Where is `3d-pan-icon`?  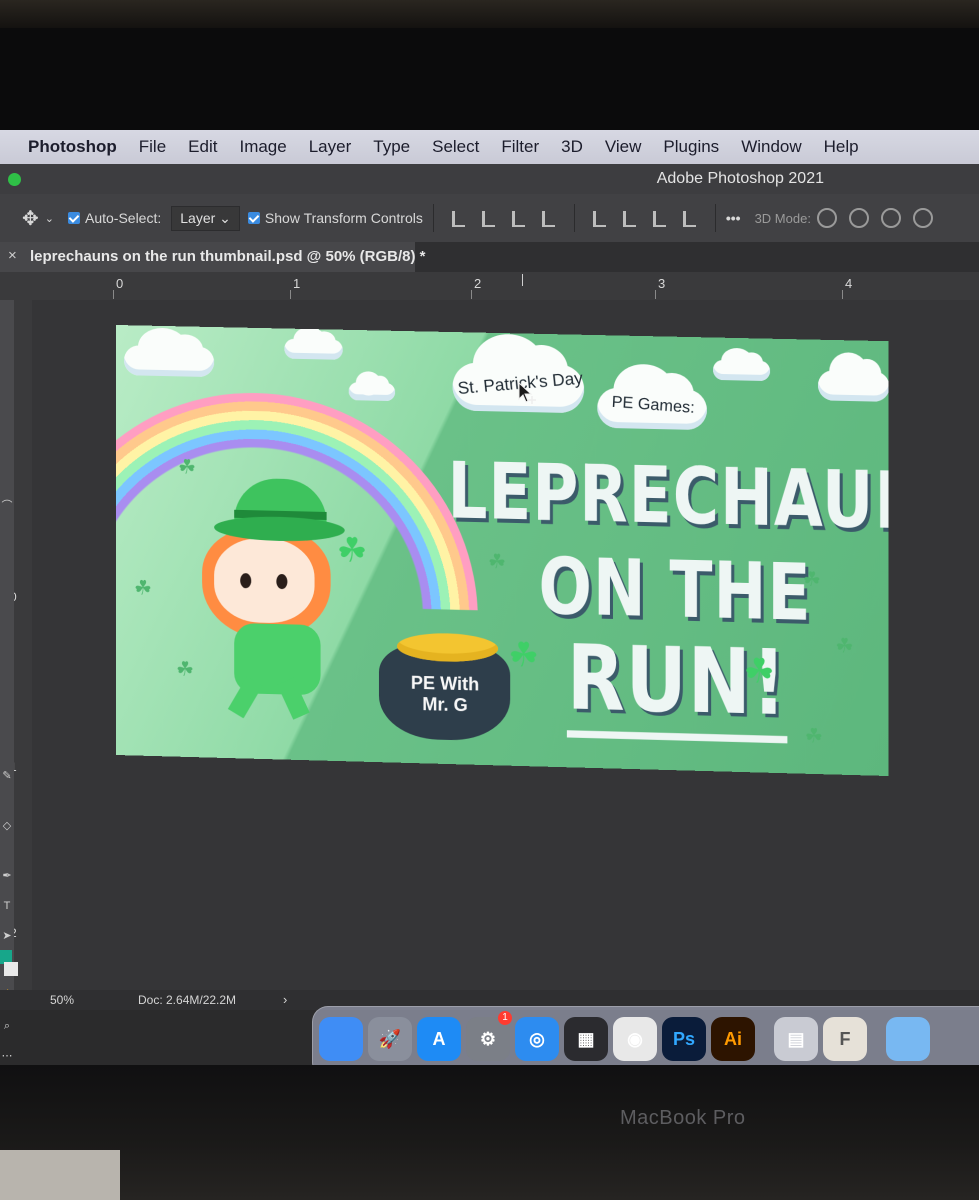
3d-pan-icon is located at coordinates (890, 218).